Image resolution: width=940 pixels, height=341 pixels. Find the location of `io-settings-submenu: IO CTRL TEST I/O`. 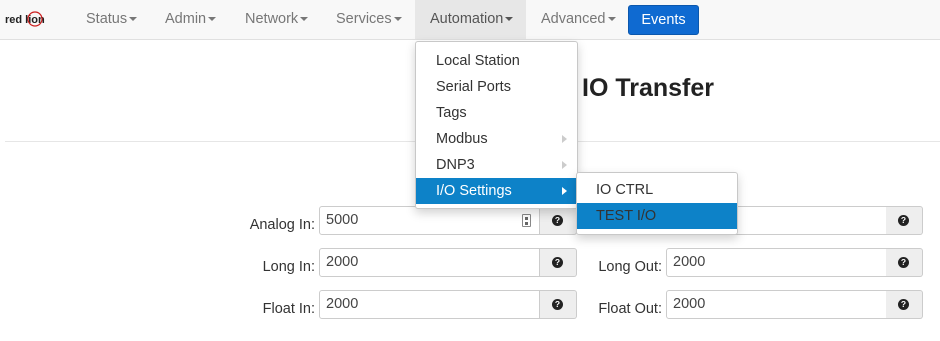

io-settings-submenu: IO CTRL TEST I/O is located at coordinates (657, 203).